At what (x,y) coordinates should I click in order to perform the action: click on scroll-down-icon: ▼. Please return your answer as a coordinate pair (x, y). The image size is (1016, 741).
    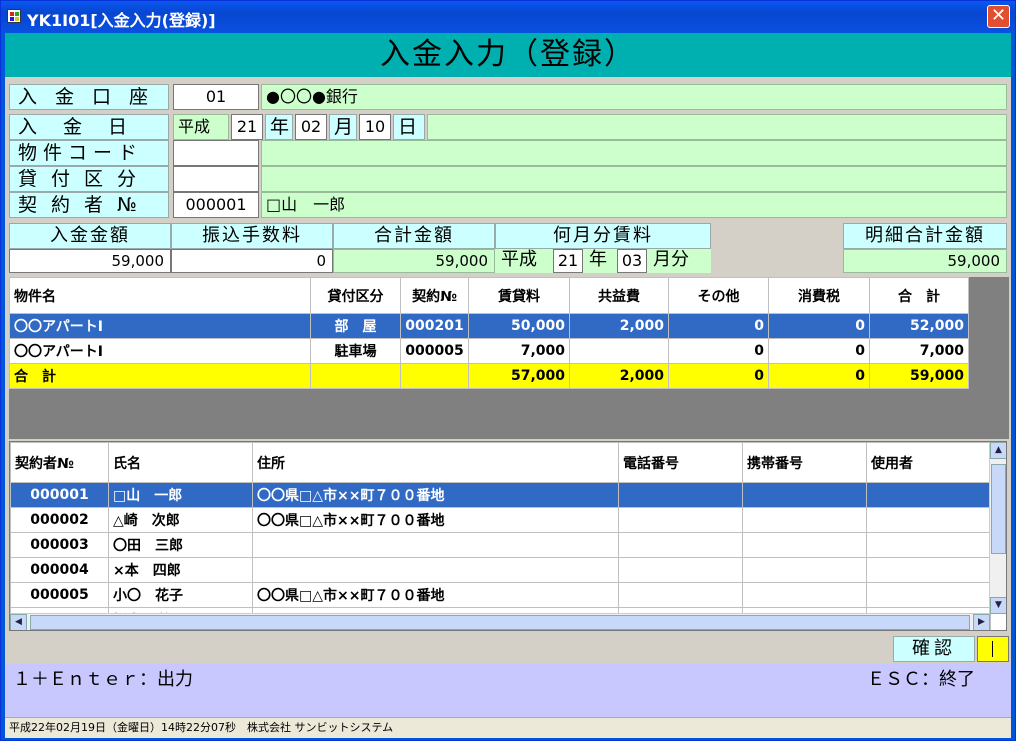
    Looking at the image, I should click on (998, 605).